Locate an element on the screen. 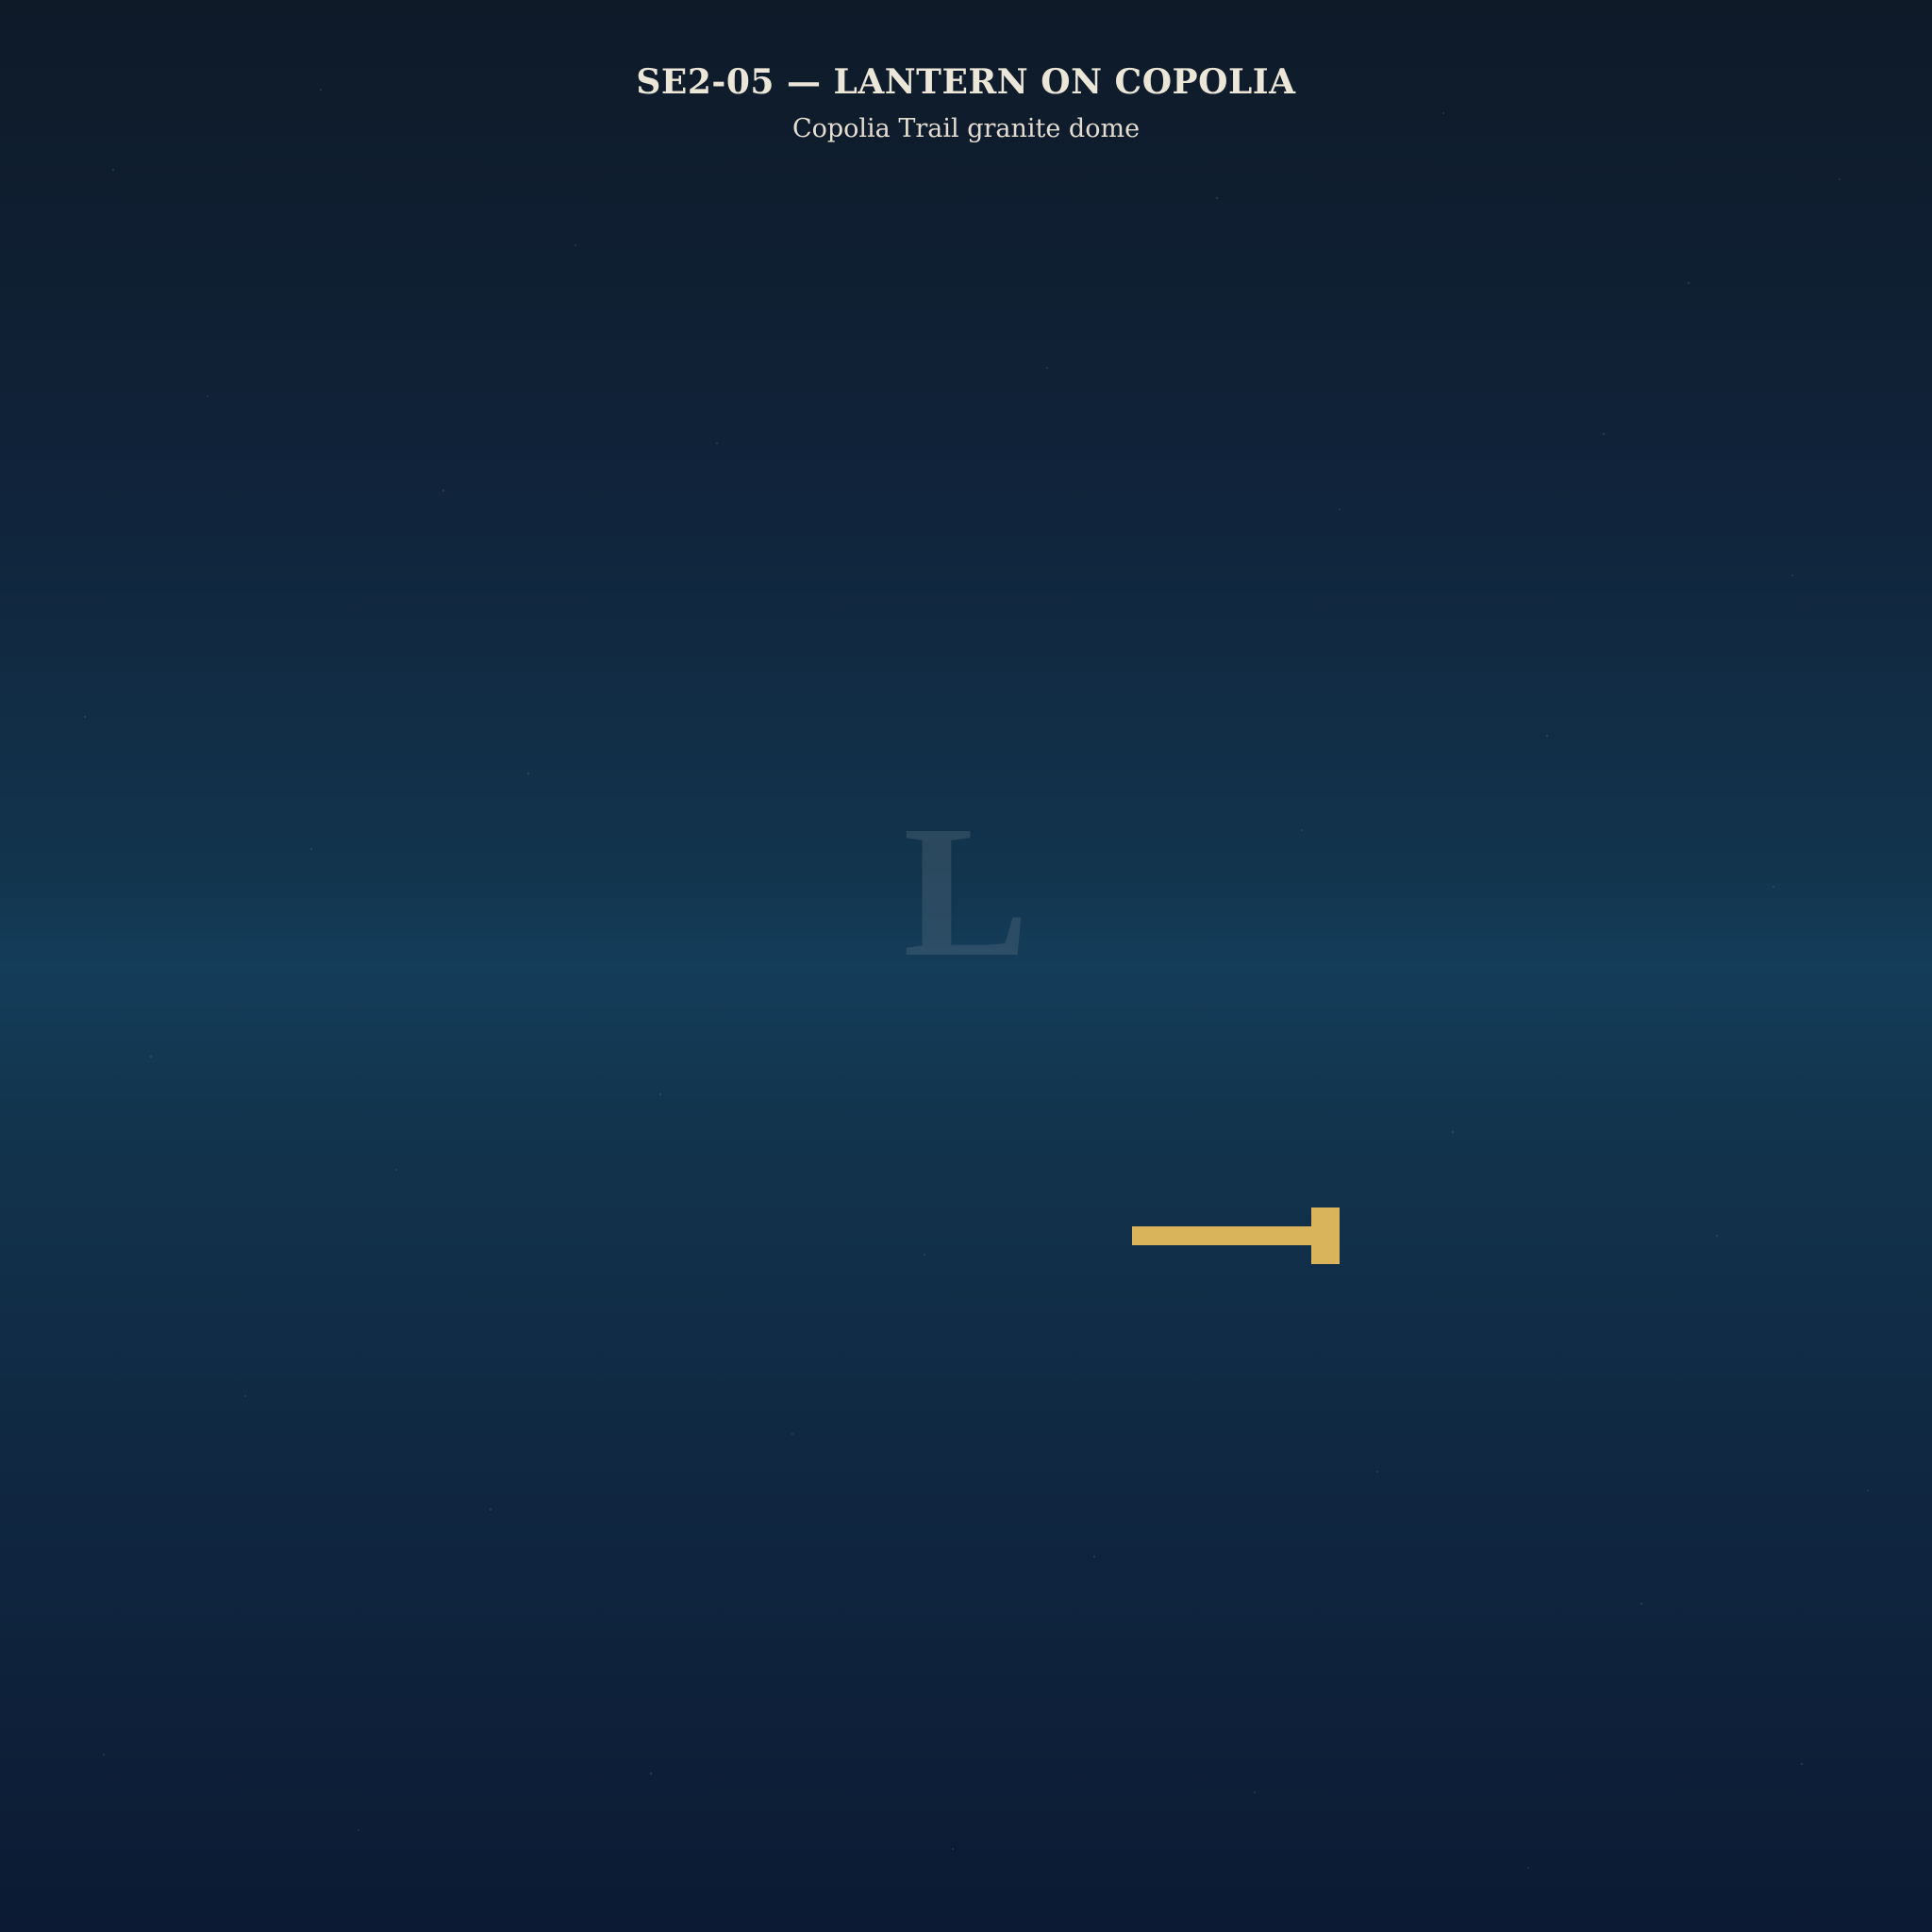  hammer-icon is located at coordinates (1236, 1236).